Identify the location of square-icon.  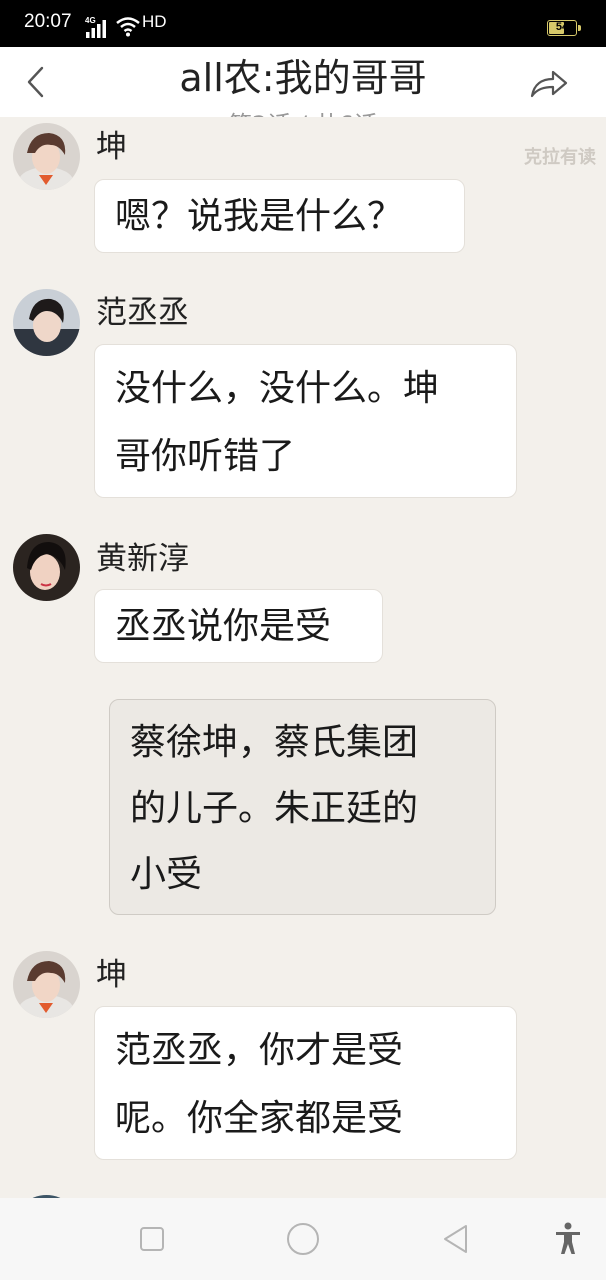
(152, 1239).